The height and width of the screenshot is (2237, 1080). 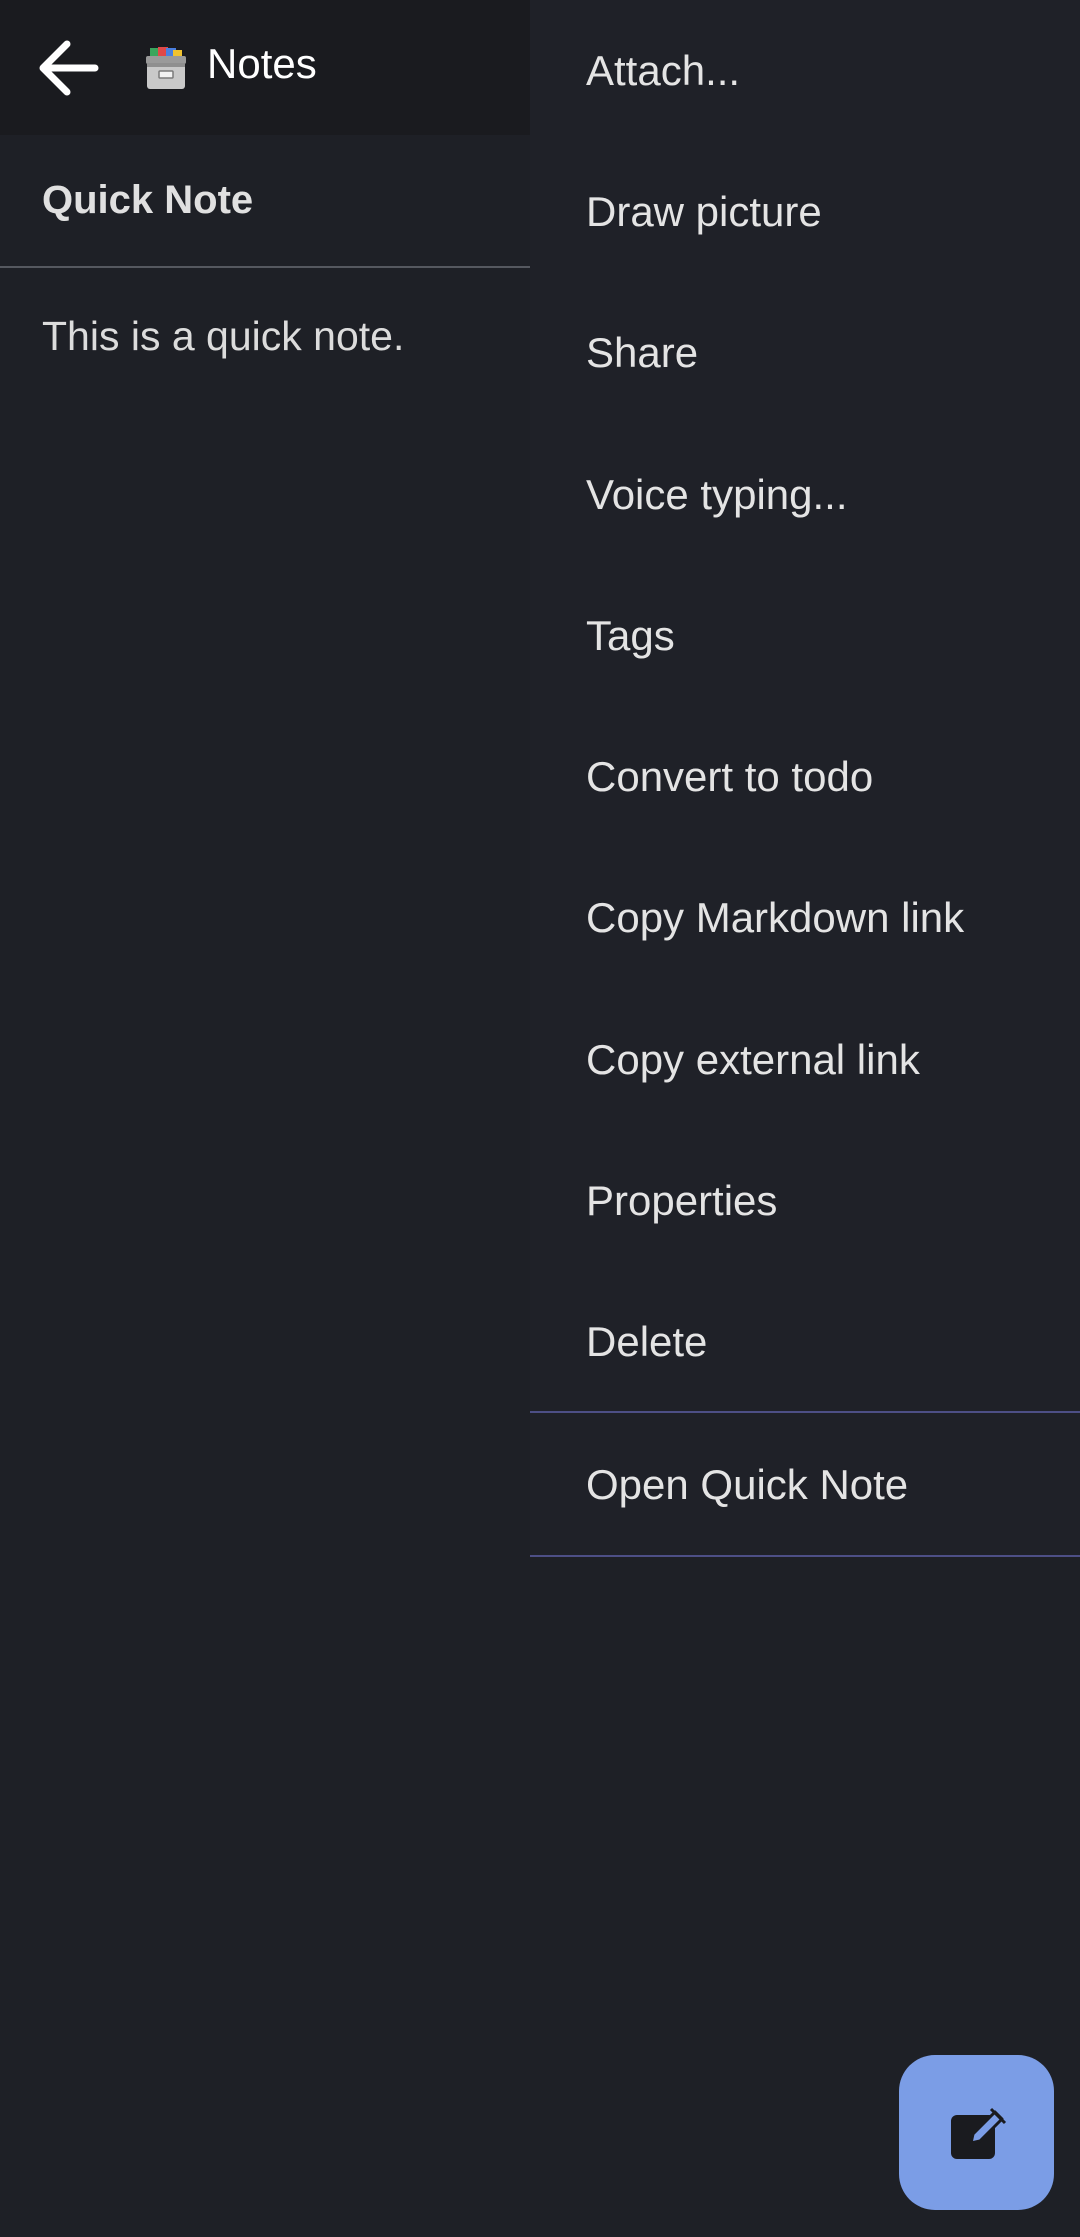 I want to click on note-body: This is a quick note., so click(x=223, y=336).